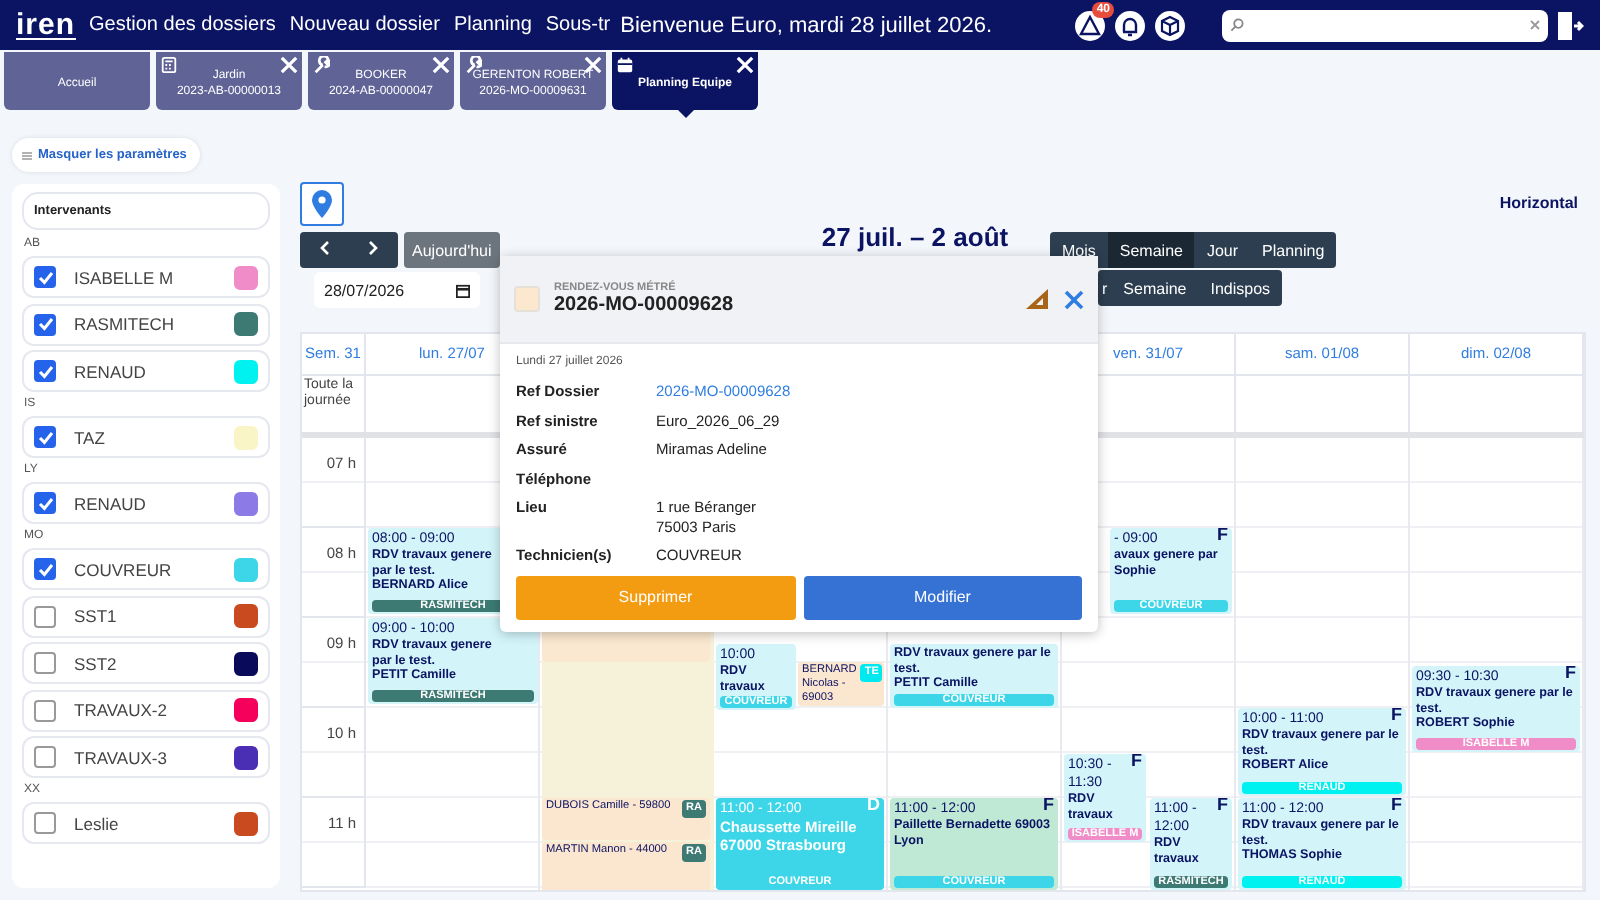  What do you see at coordinates (364, 25) in the screenshot?
I see `nav-link: Nouveau dossier` at bounding box center [364, 25].